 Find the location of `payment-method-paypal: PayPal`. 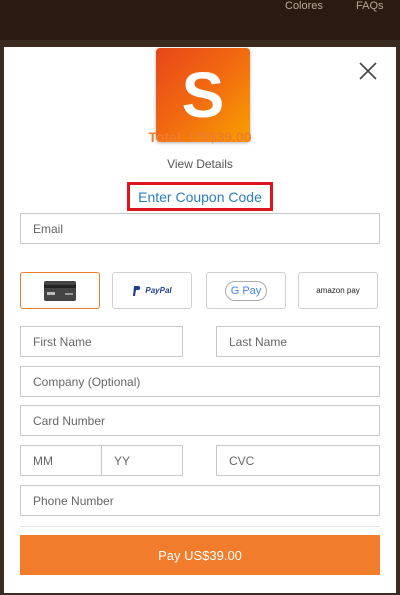

payment-method-paypal: PayPal is located at coordinates (152, 290).